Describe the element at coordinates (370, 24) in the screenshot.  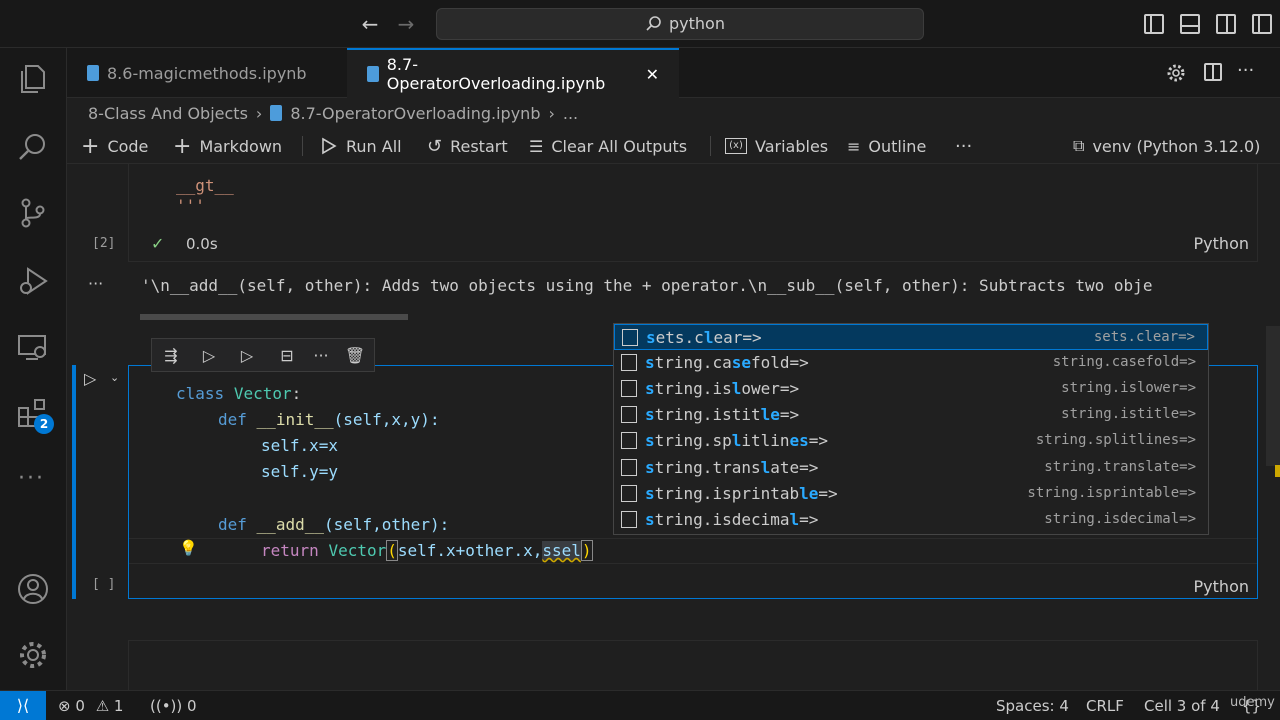
I see `back-arrow-icon: ←` at that location.